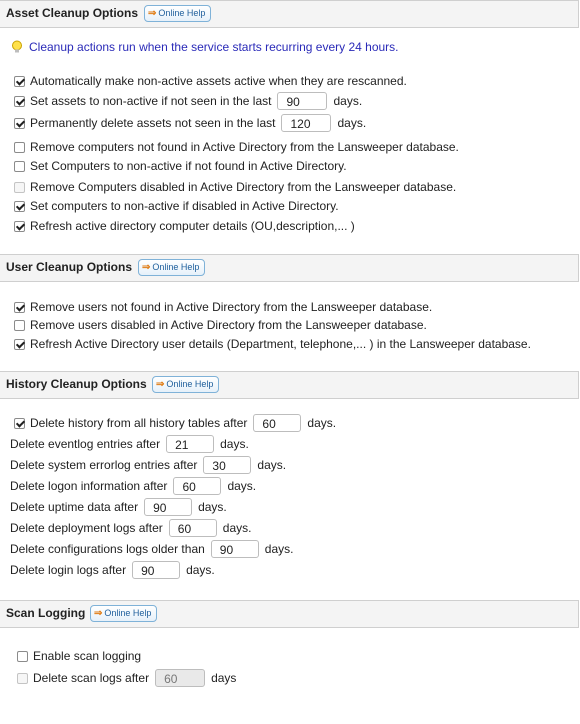 Image resolution: width=580 pixels, height=724 pixels. Describe the element at coordinates (19, 226) in the screenshot. I see `refresh-ad-computer-checkbox` at that location.